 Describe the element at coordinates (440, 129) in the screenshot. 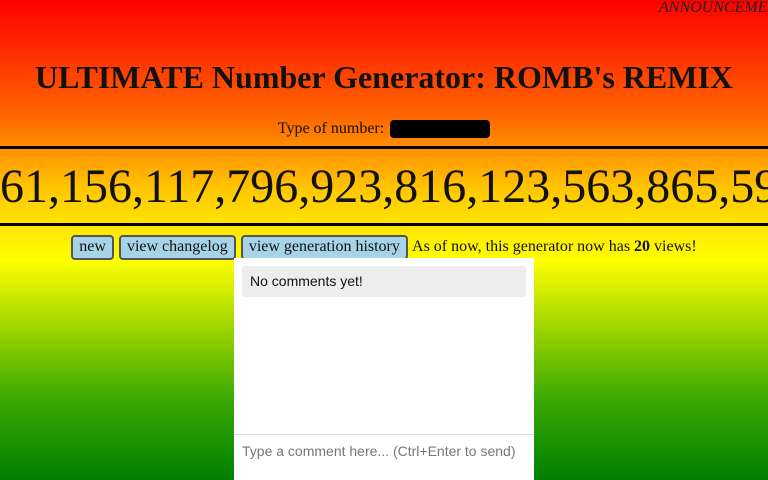

I see `type-of-number-select` at that location.